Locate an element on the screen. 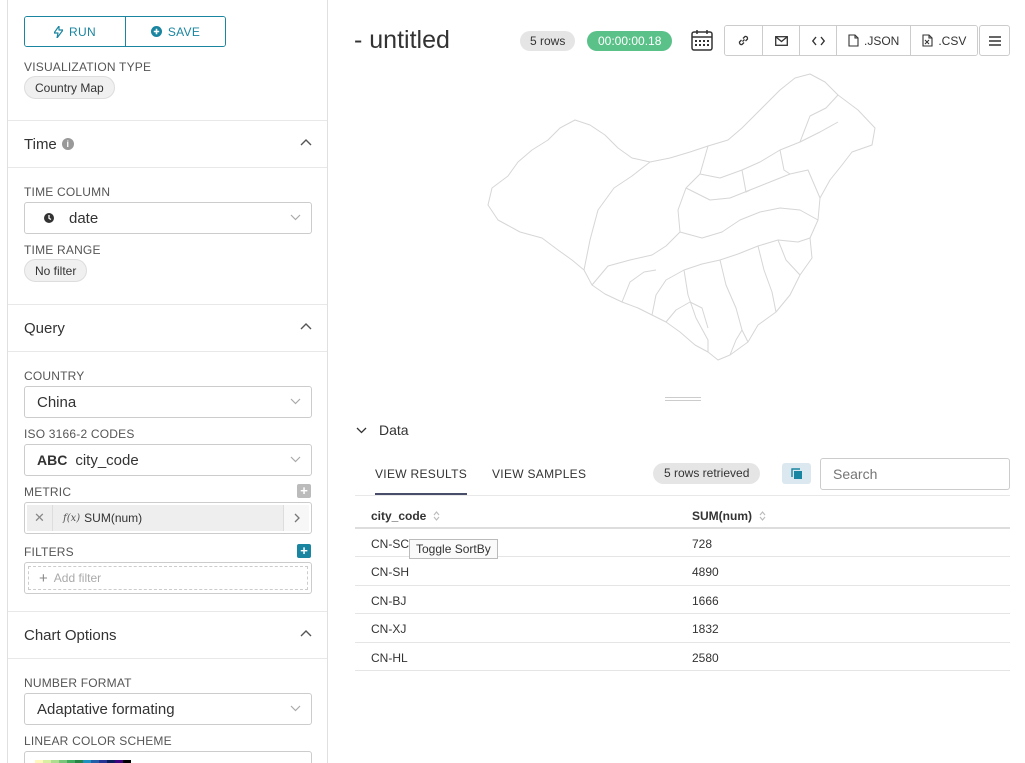  table-cell: CN-XJ is located at coordinates (389, 629).